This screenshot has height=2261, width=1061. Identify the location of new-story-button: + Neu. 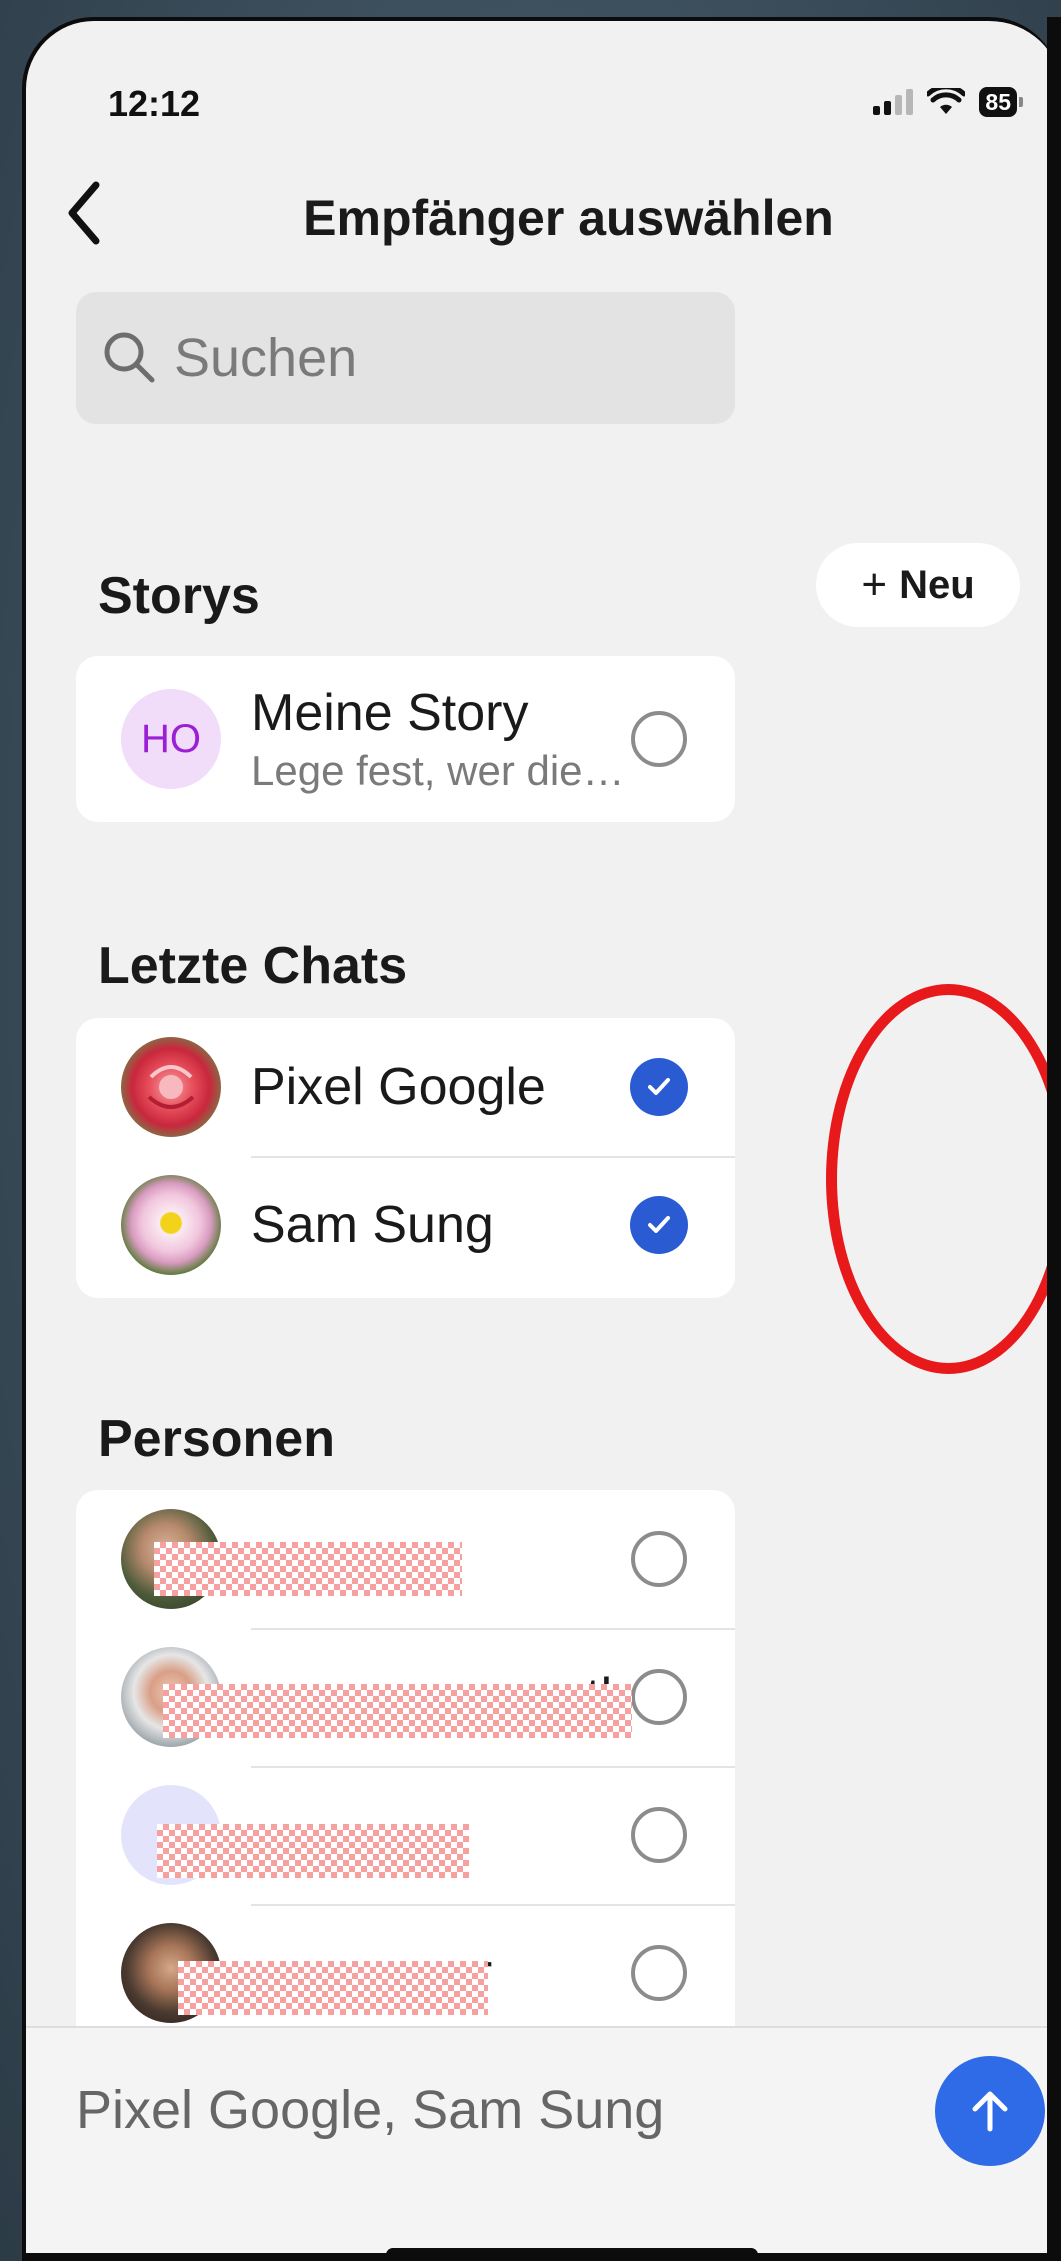
(918, 585).